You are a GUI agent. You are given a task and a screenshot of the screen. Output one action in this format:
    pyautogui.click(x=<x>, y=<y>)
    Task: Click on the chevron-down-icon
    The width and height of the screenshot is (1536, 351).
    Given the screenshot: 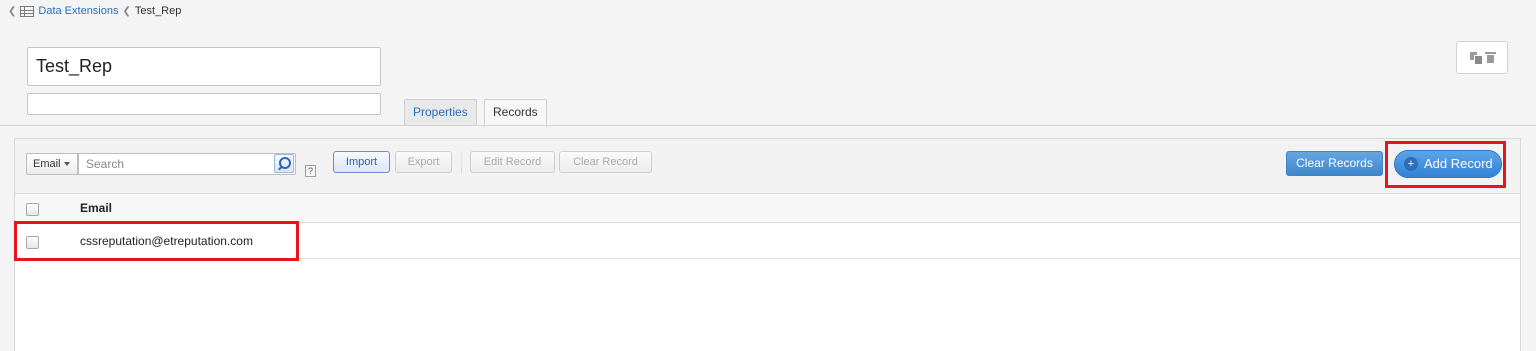 What is the action you would take?
    pyautogui.click(x=66, y=164)
    